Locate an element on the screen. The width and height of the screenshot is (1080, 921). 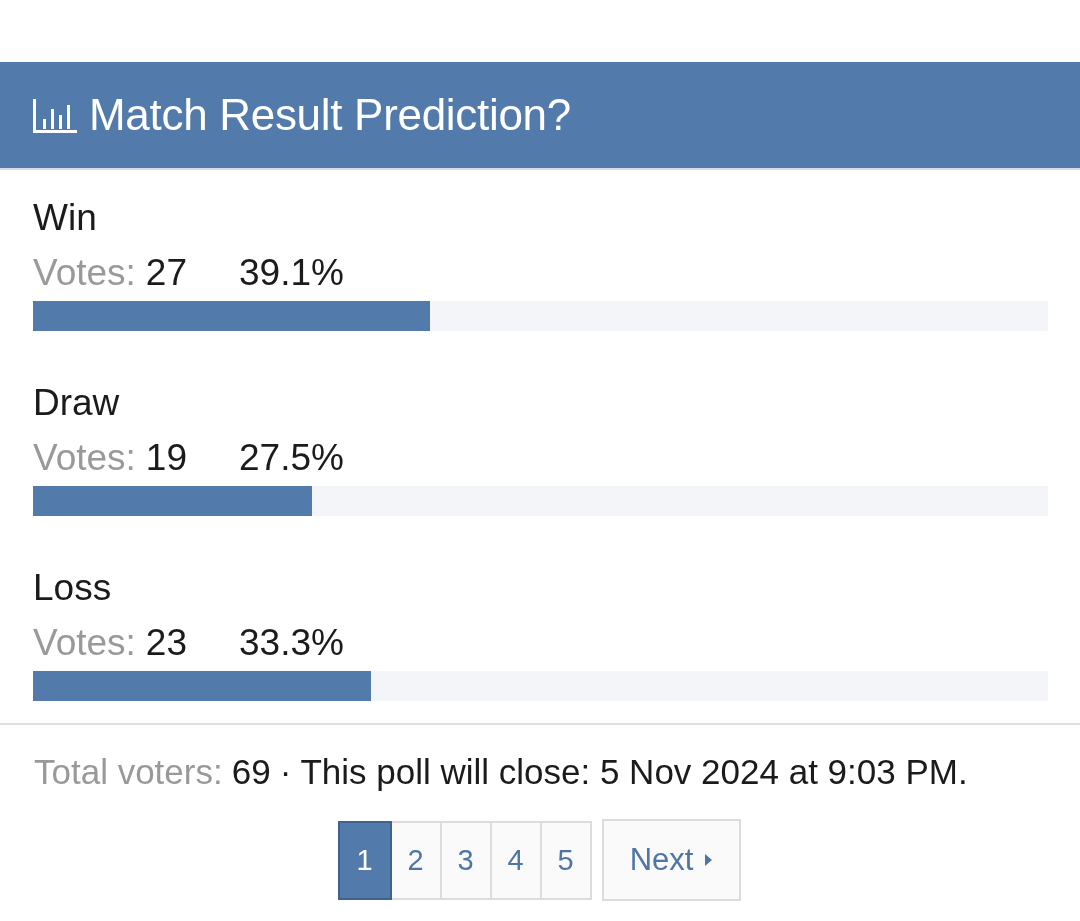
total-voters-count: 69 is located at coordinates (251, 772).